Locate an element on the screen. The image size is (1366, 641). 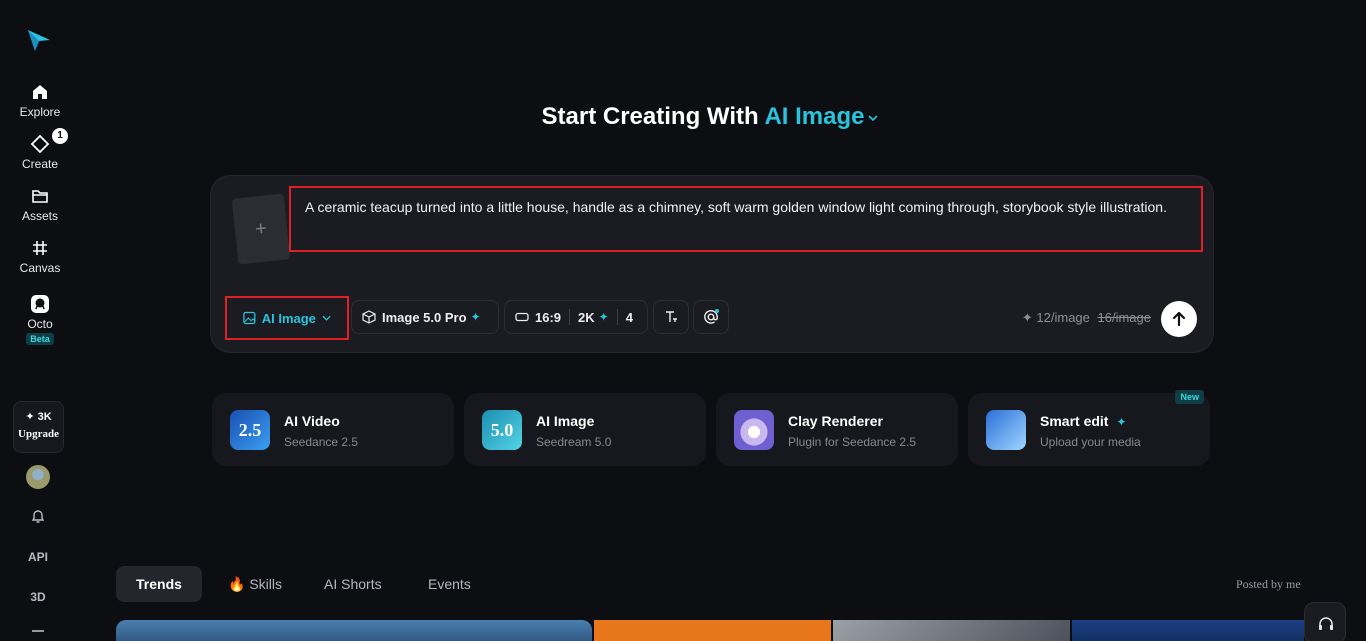
tab-events: Events is located at coordinates (449, 584).